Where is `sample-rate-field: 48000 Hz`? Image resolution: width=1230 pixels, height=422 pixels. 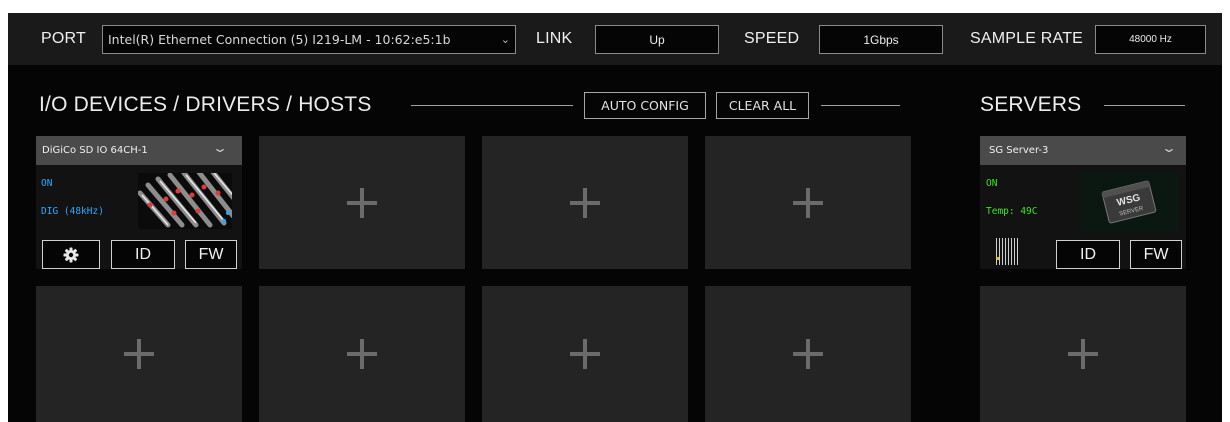 sample-rate-field: 48000 Hz is located at coordinates (1150, 39).